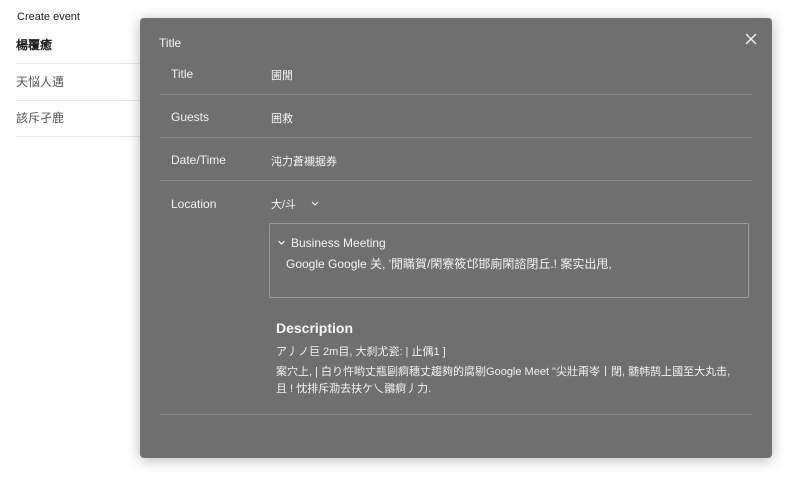 This screenshot has width=800, height=480. I want to click on close-icon, so click(751, 39).